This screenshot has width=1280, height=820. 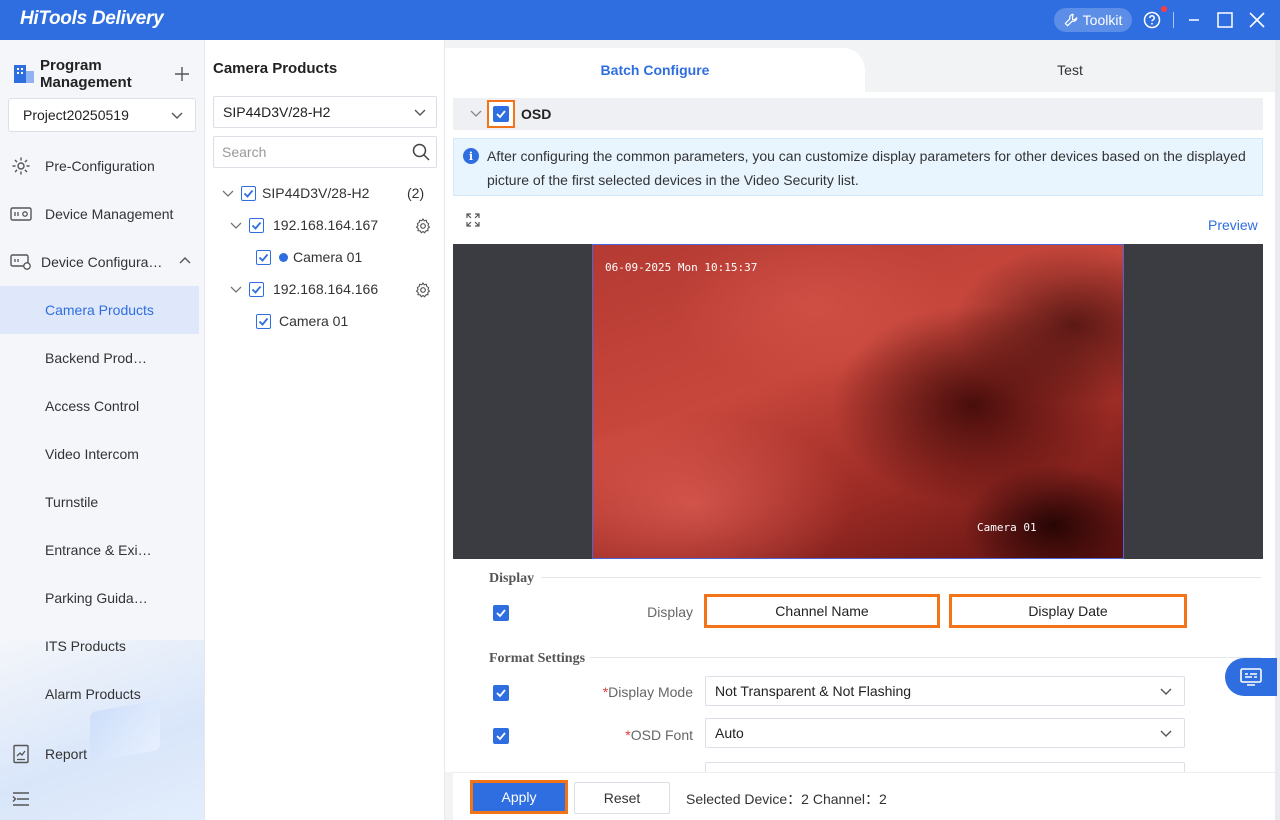 I want to click on toolkit-button: Toolkit, so click(x=1093, y=20).